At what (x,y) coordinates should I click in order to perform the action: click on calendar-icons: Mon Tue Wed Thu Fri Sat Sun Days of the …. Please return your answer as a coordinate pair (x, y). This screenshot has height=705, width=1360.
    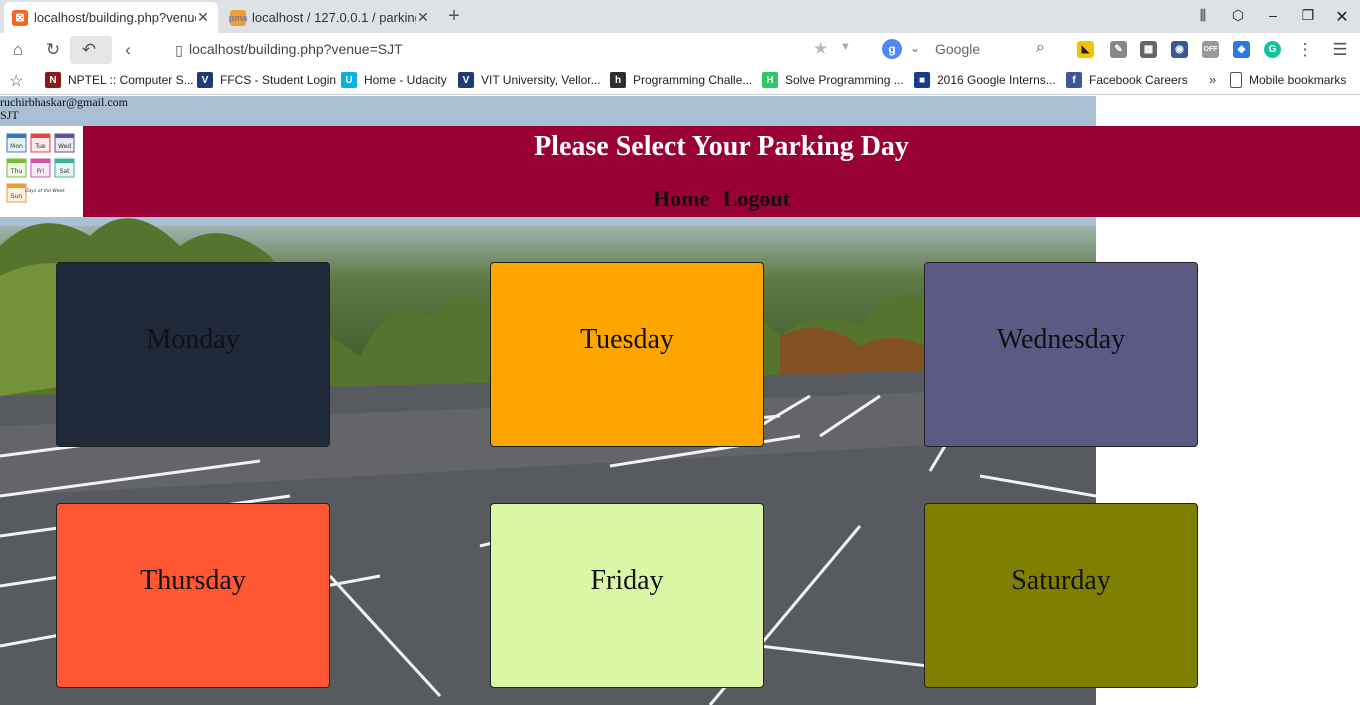
    Looking at the image, I should click on (40, 168).